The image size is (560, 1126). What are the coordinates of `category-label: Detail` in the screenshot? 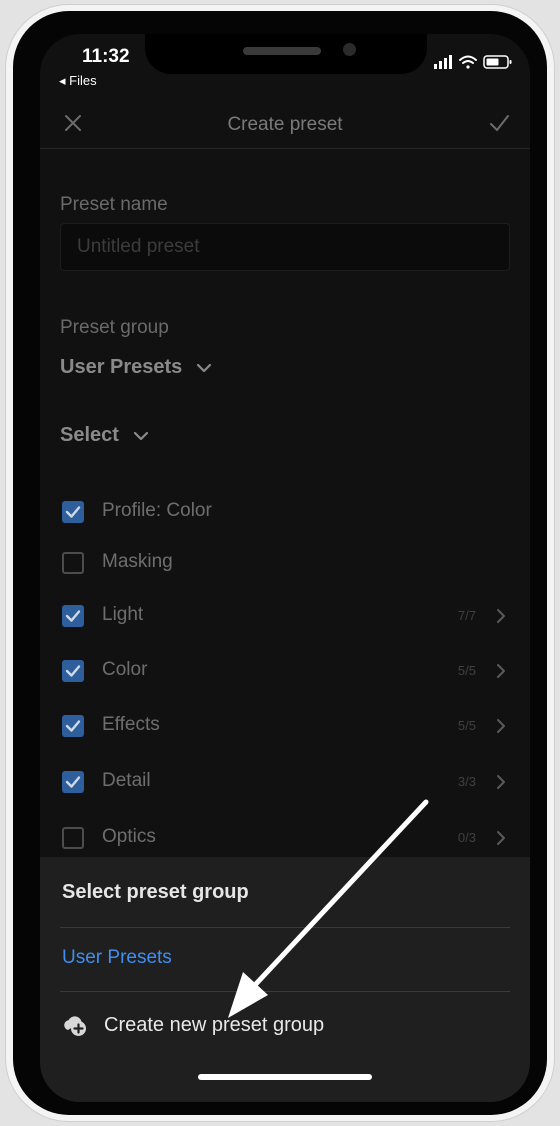 It's located at (126, 780).